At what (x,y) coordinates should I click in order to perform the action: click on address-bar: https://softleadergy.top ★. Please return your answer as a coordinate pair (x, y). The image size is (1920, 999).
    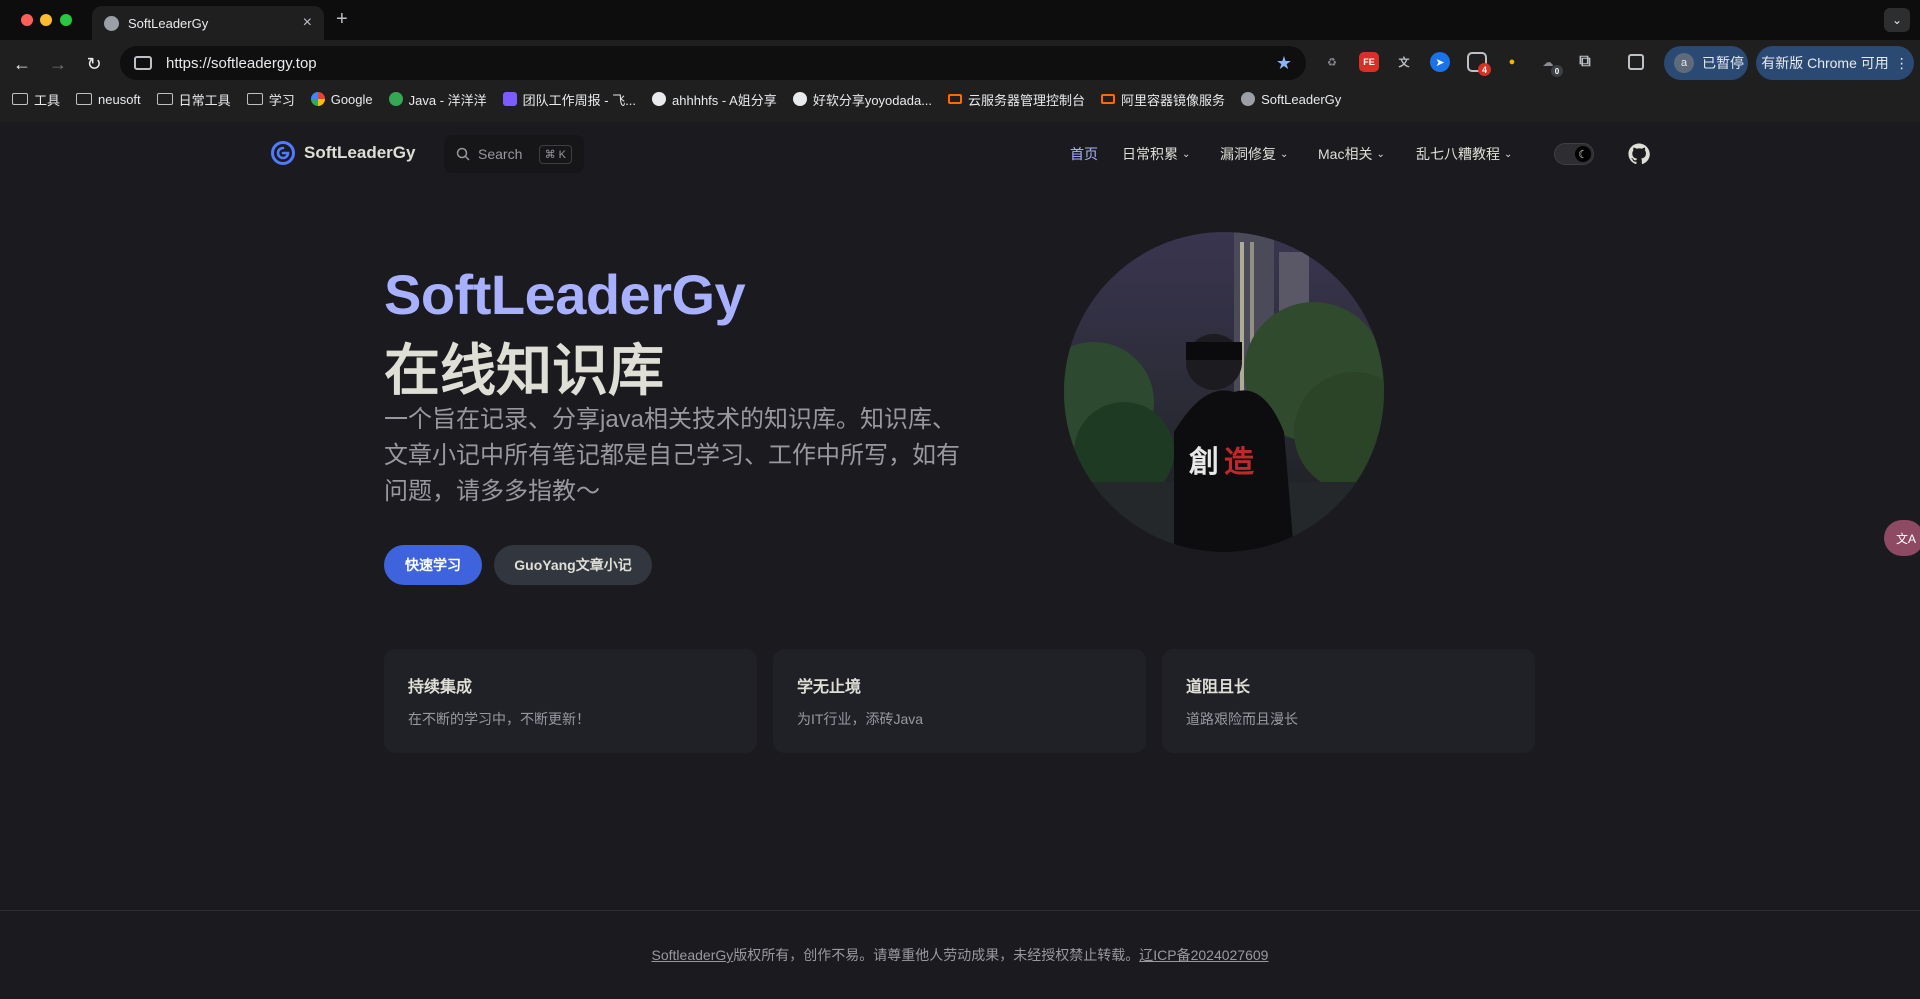
    Looking at the image, I should click on (713, 63).